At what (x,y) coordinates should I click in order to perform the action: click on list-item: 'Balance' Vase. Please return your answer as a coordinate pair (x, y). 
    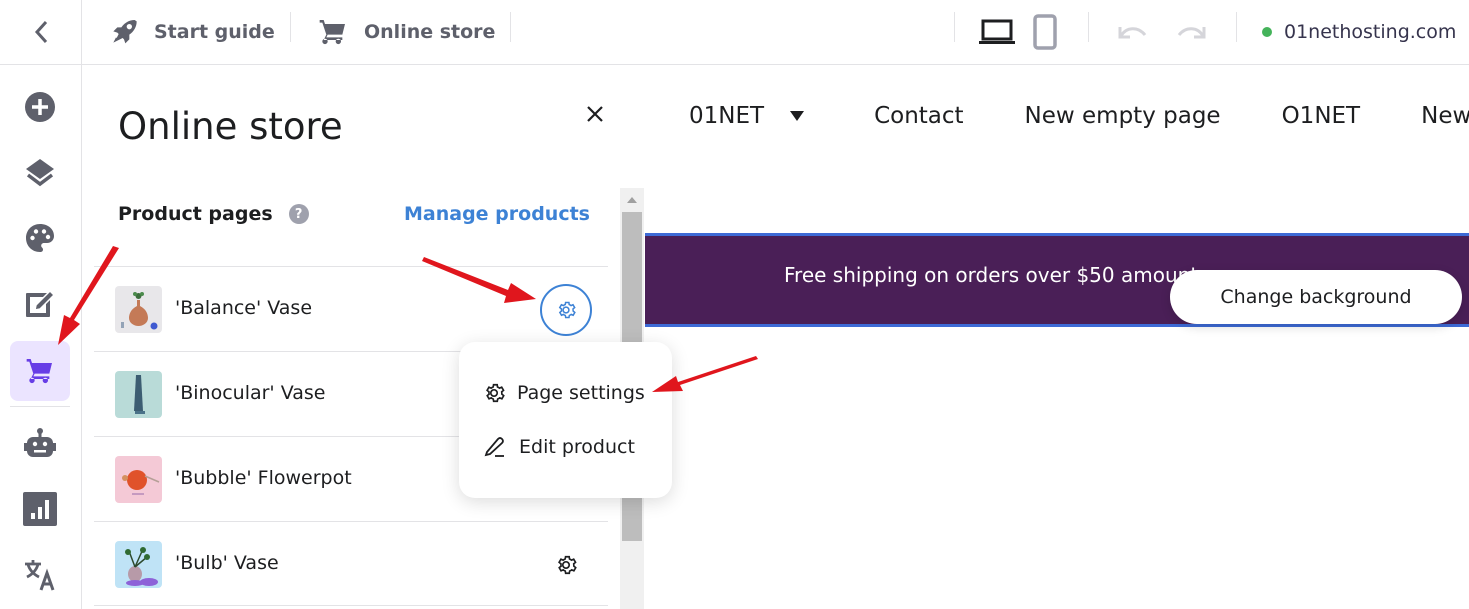
    Looking at the image, I should click on (351, 308).